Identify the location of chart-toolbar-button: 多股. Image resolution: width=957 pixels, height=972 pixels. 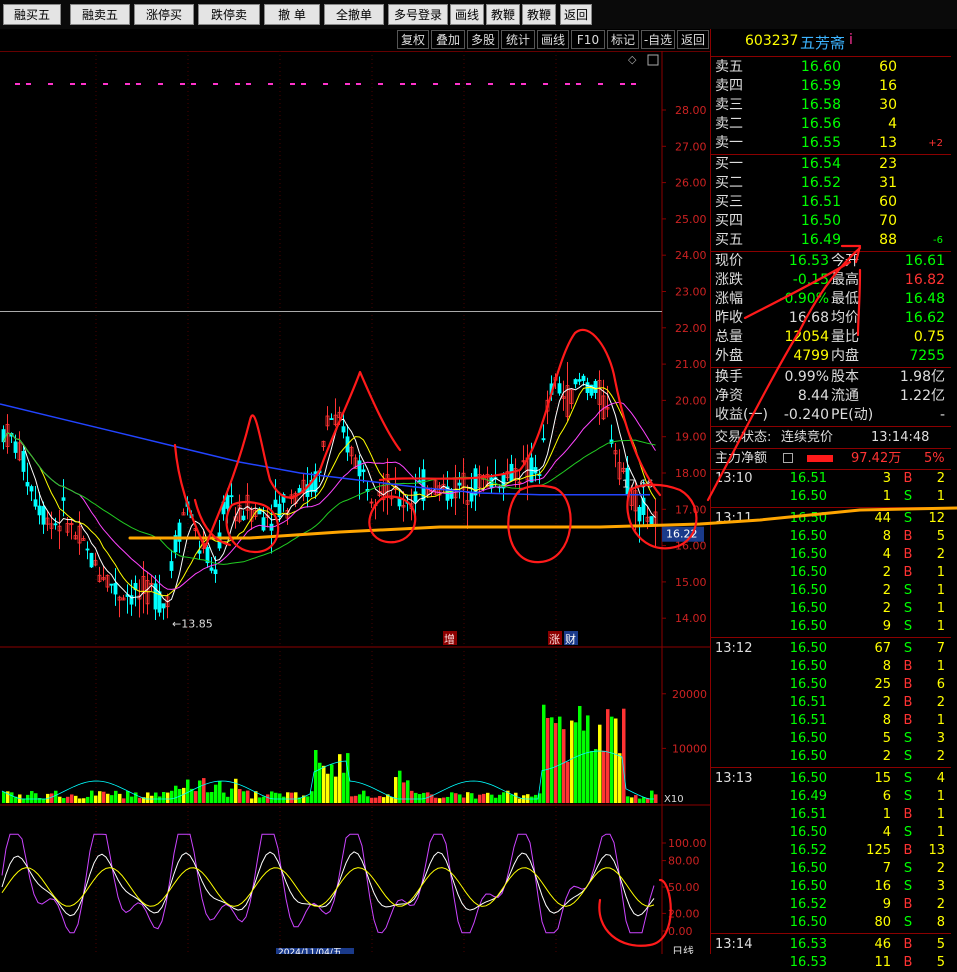
(483, 39).